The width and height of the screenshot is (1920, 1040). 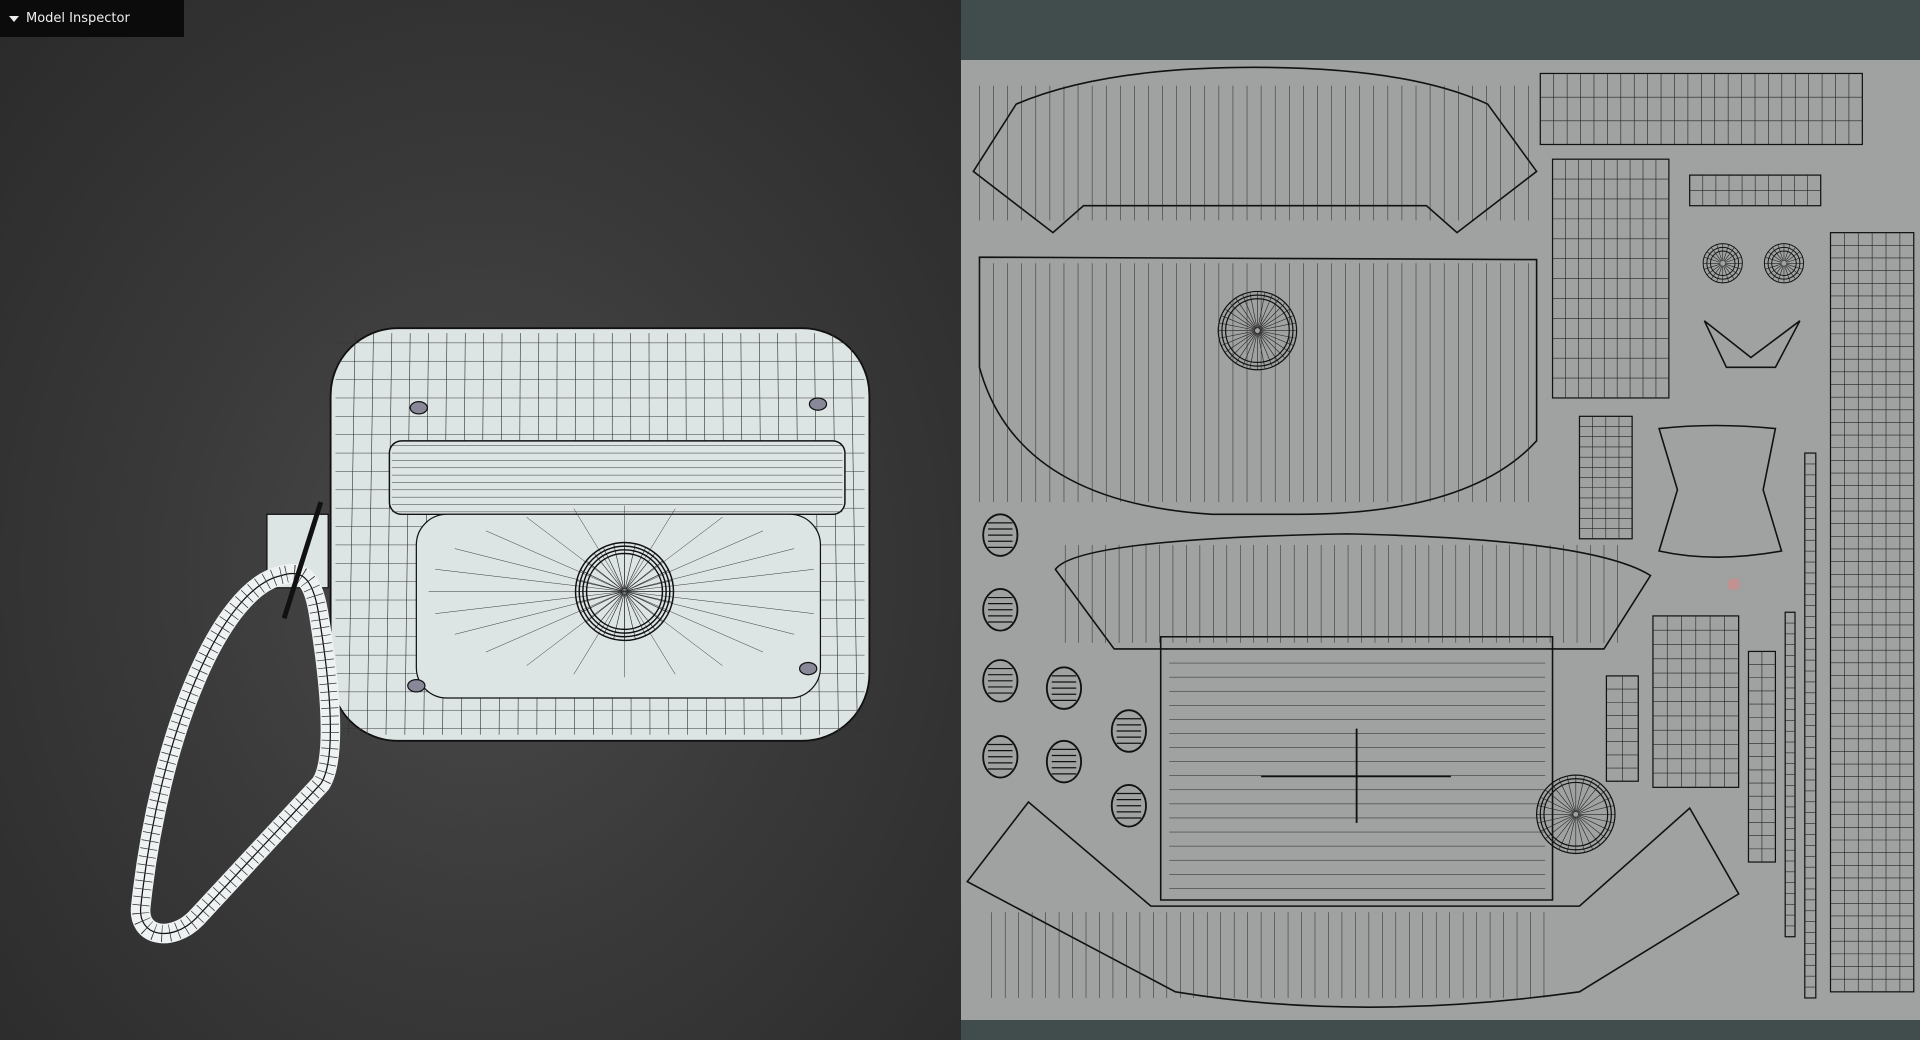 I want to click on carabiner-clip, so click(x=235, y=753).